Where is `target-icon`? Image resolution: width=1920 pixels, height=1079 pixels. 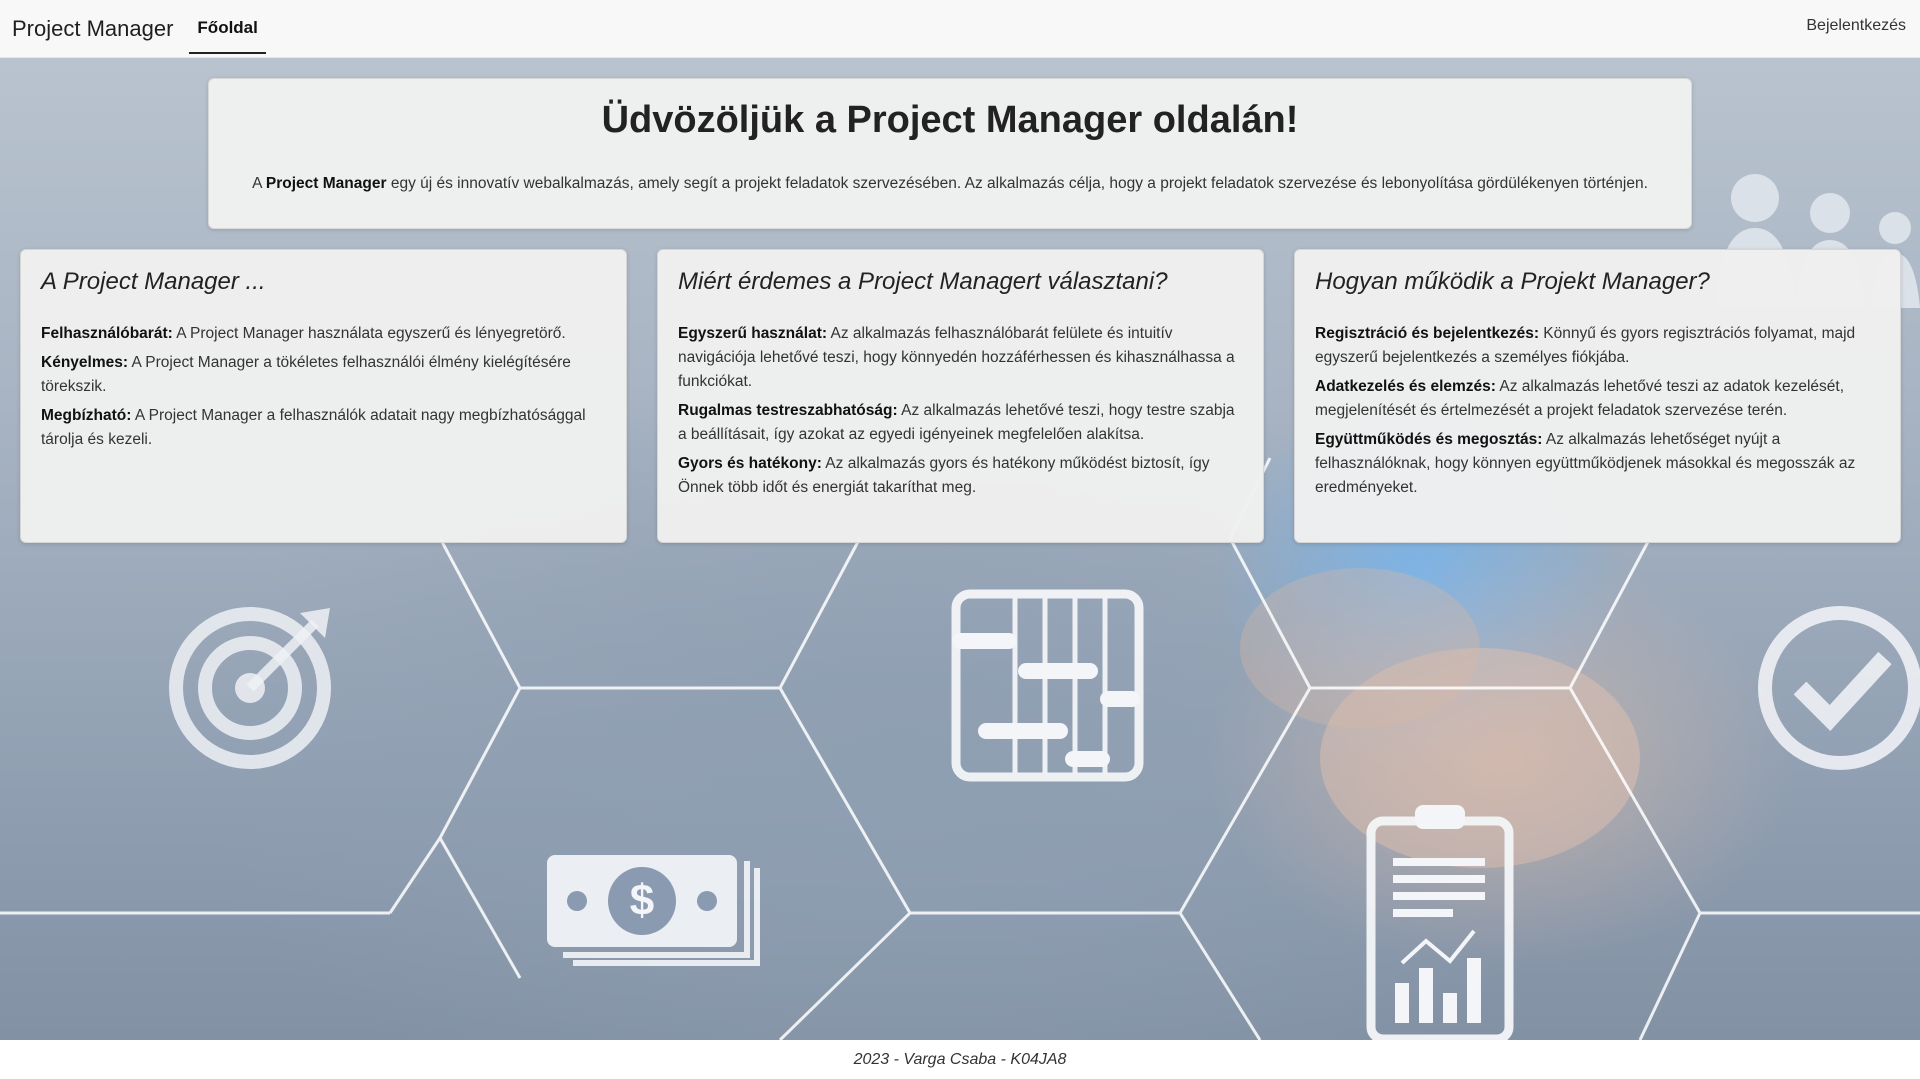
target-icon is located at coordinates (250, 688).